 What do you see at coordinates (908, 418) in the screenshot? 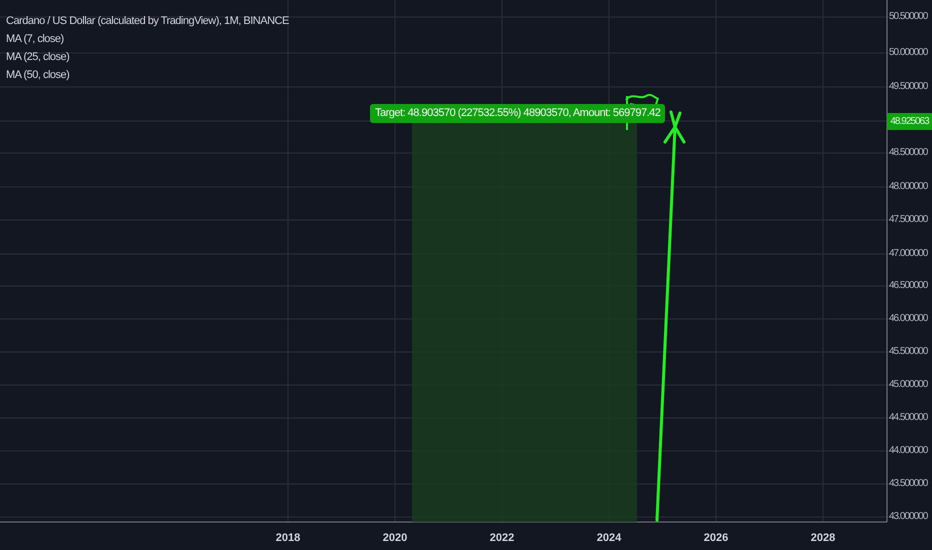
I see `price-label: 44.500000` at bounding box center [908, 418].